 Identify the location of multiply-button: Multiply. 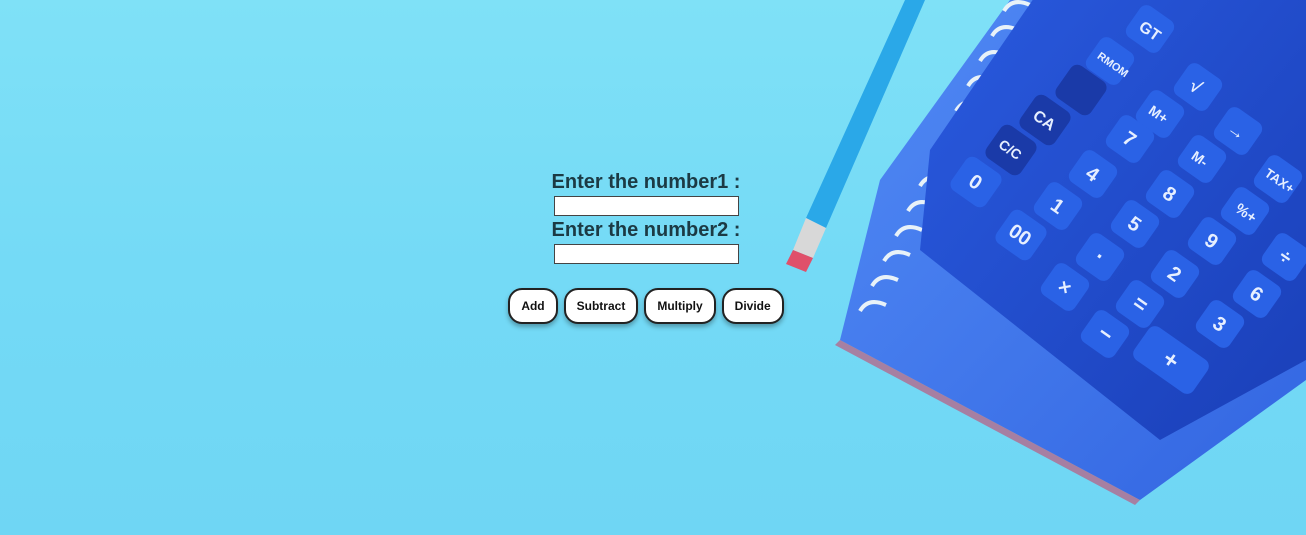
(680, 306).